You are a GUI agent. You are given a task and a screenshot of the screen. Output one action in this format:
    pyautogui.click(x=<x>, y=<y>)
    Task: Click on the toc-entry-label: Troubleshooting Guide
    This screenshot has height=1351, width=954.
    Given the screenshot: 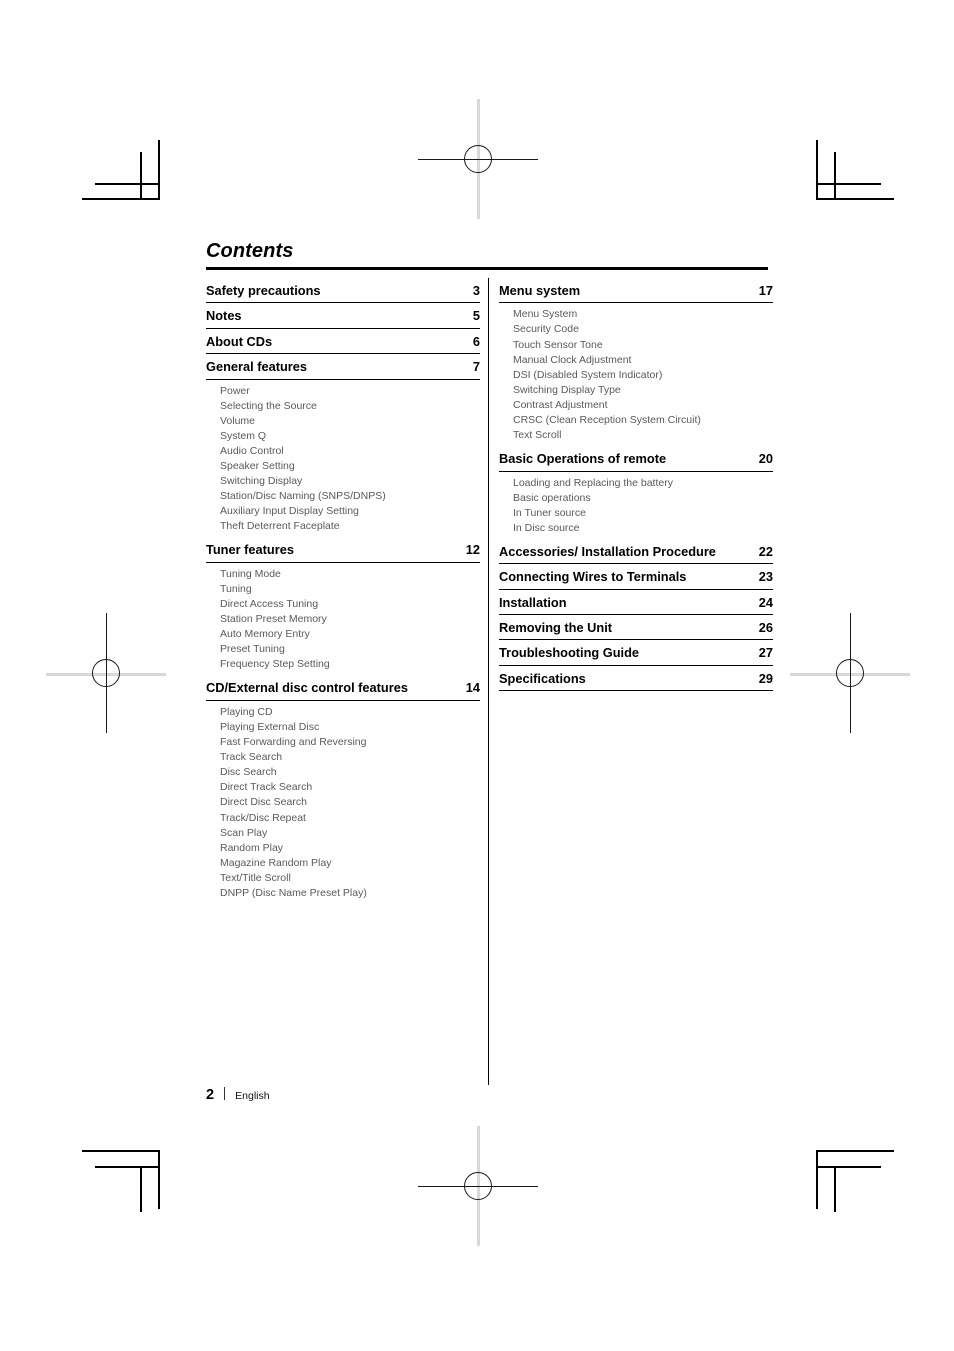 What is the action you would take?
    pyautogui.click(x=569, y=653)
    